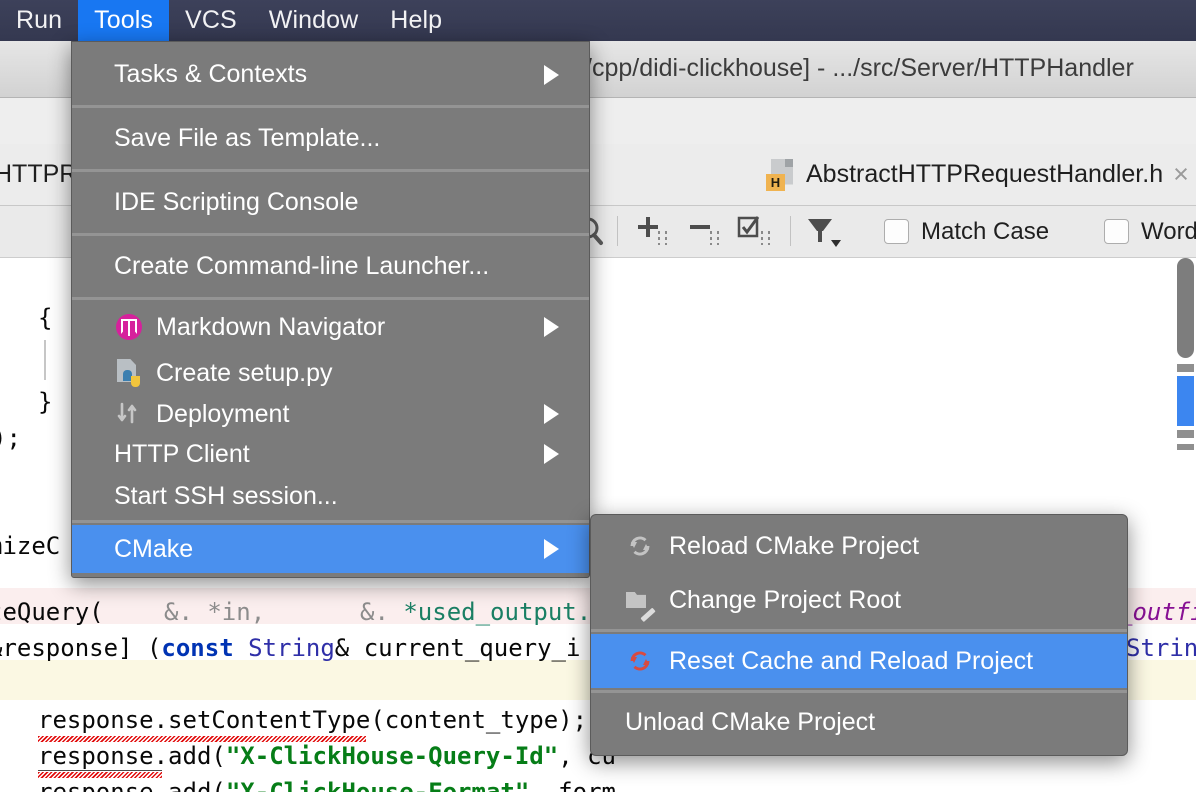 The image size is (1196, 792). What do you see at coordinates (330, 454) in the screenshot?
I see `menu-item-http-client: HTTP Client` at bounding box center [330, 454].